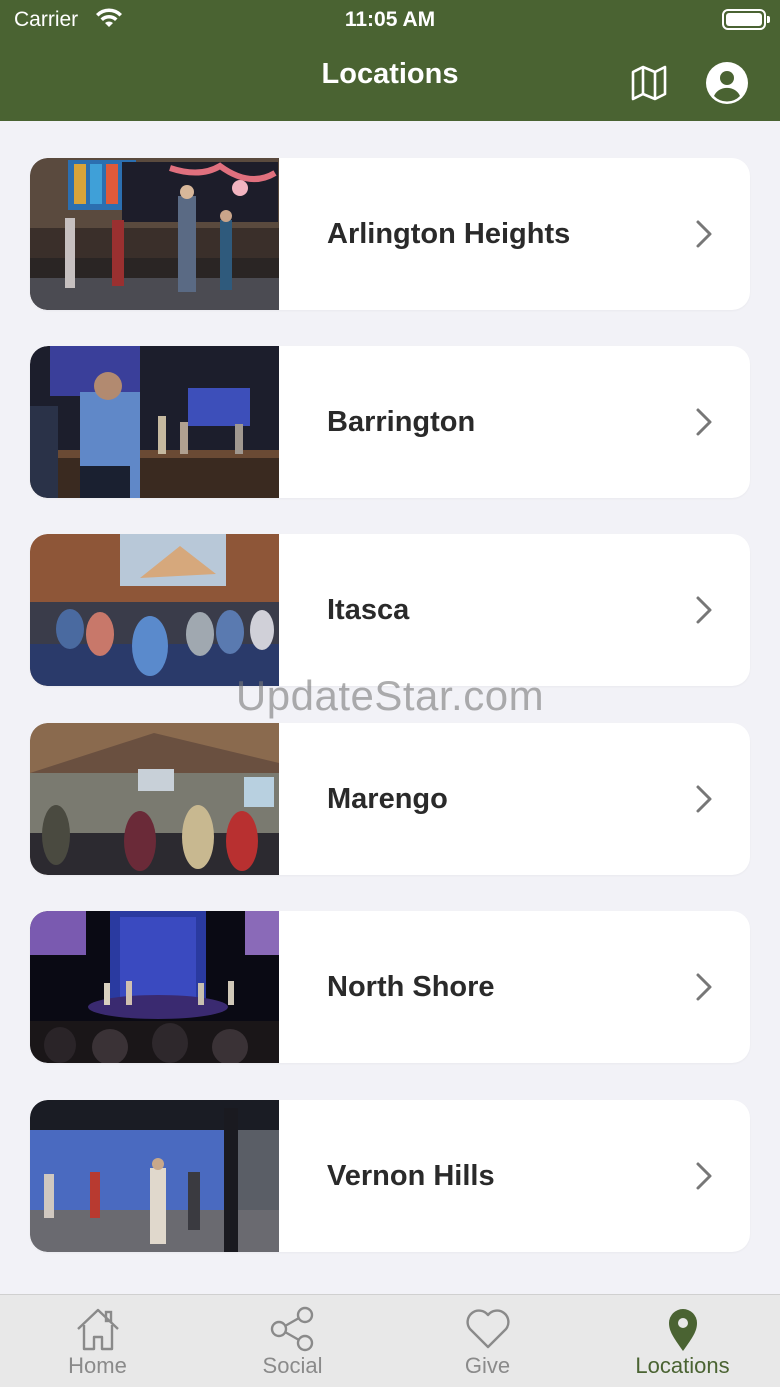  I want to click on location-card-north-shore: North Shore, so click(390, 987).